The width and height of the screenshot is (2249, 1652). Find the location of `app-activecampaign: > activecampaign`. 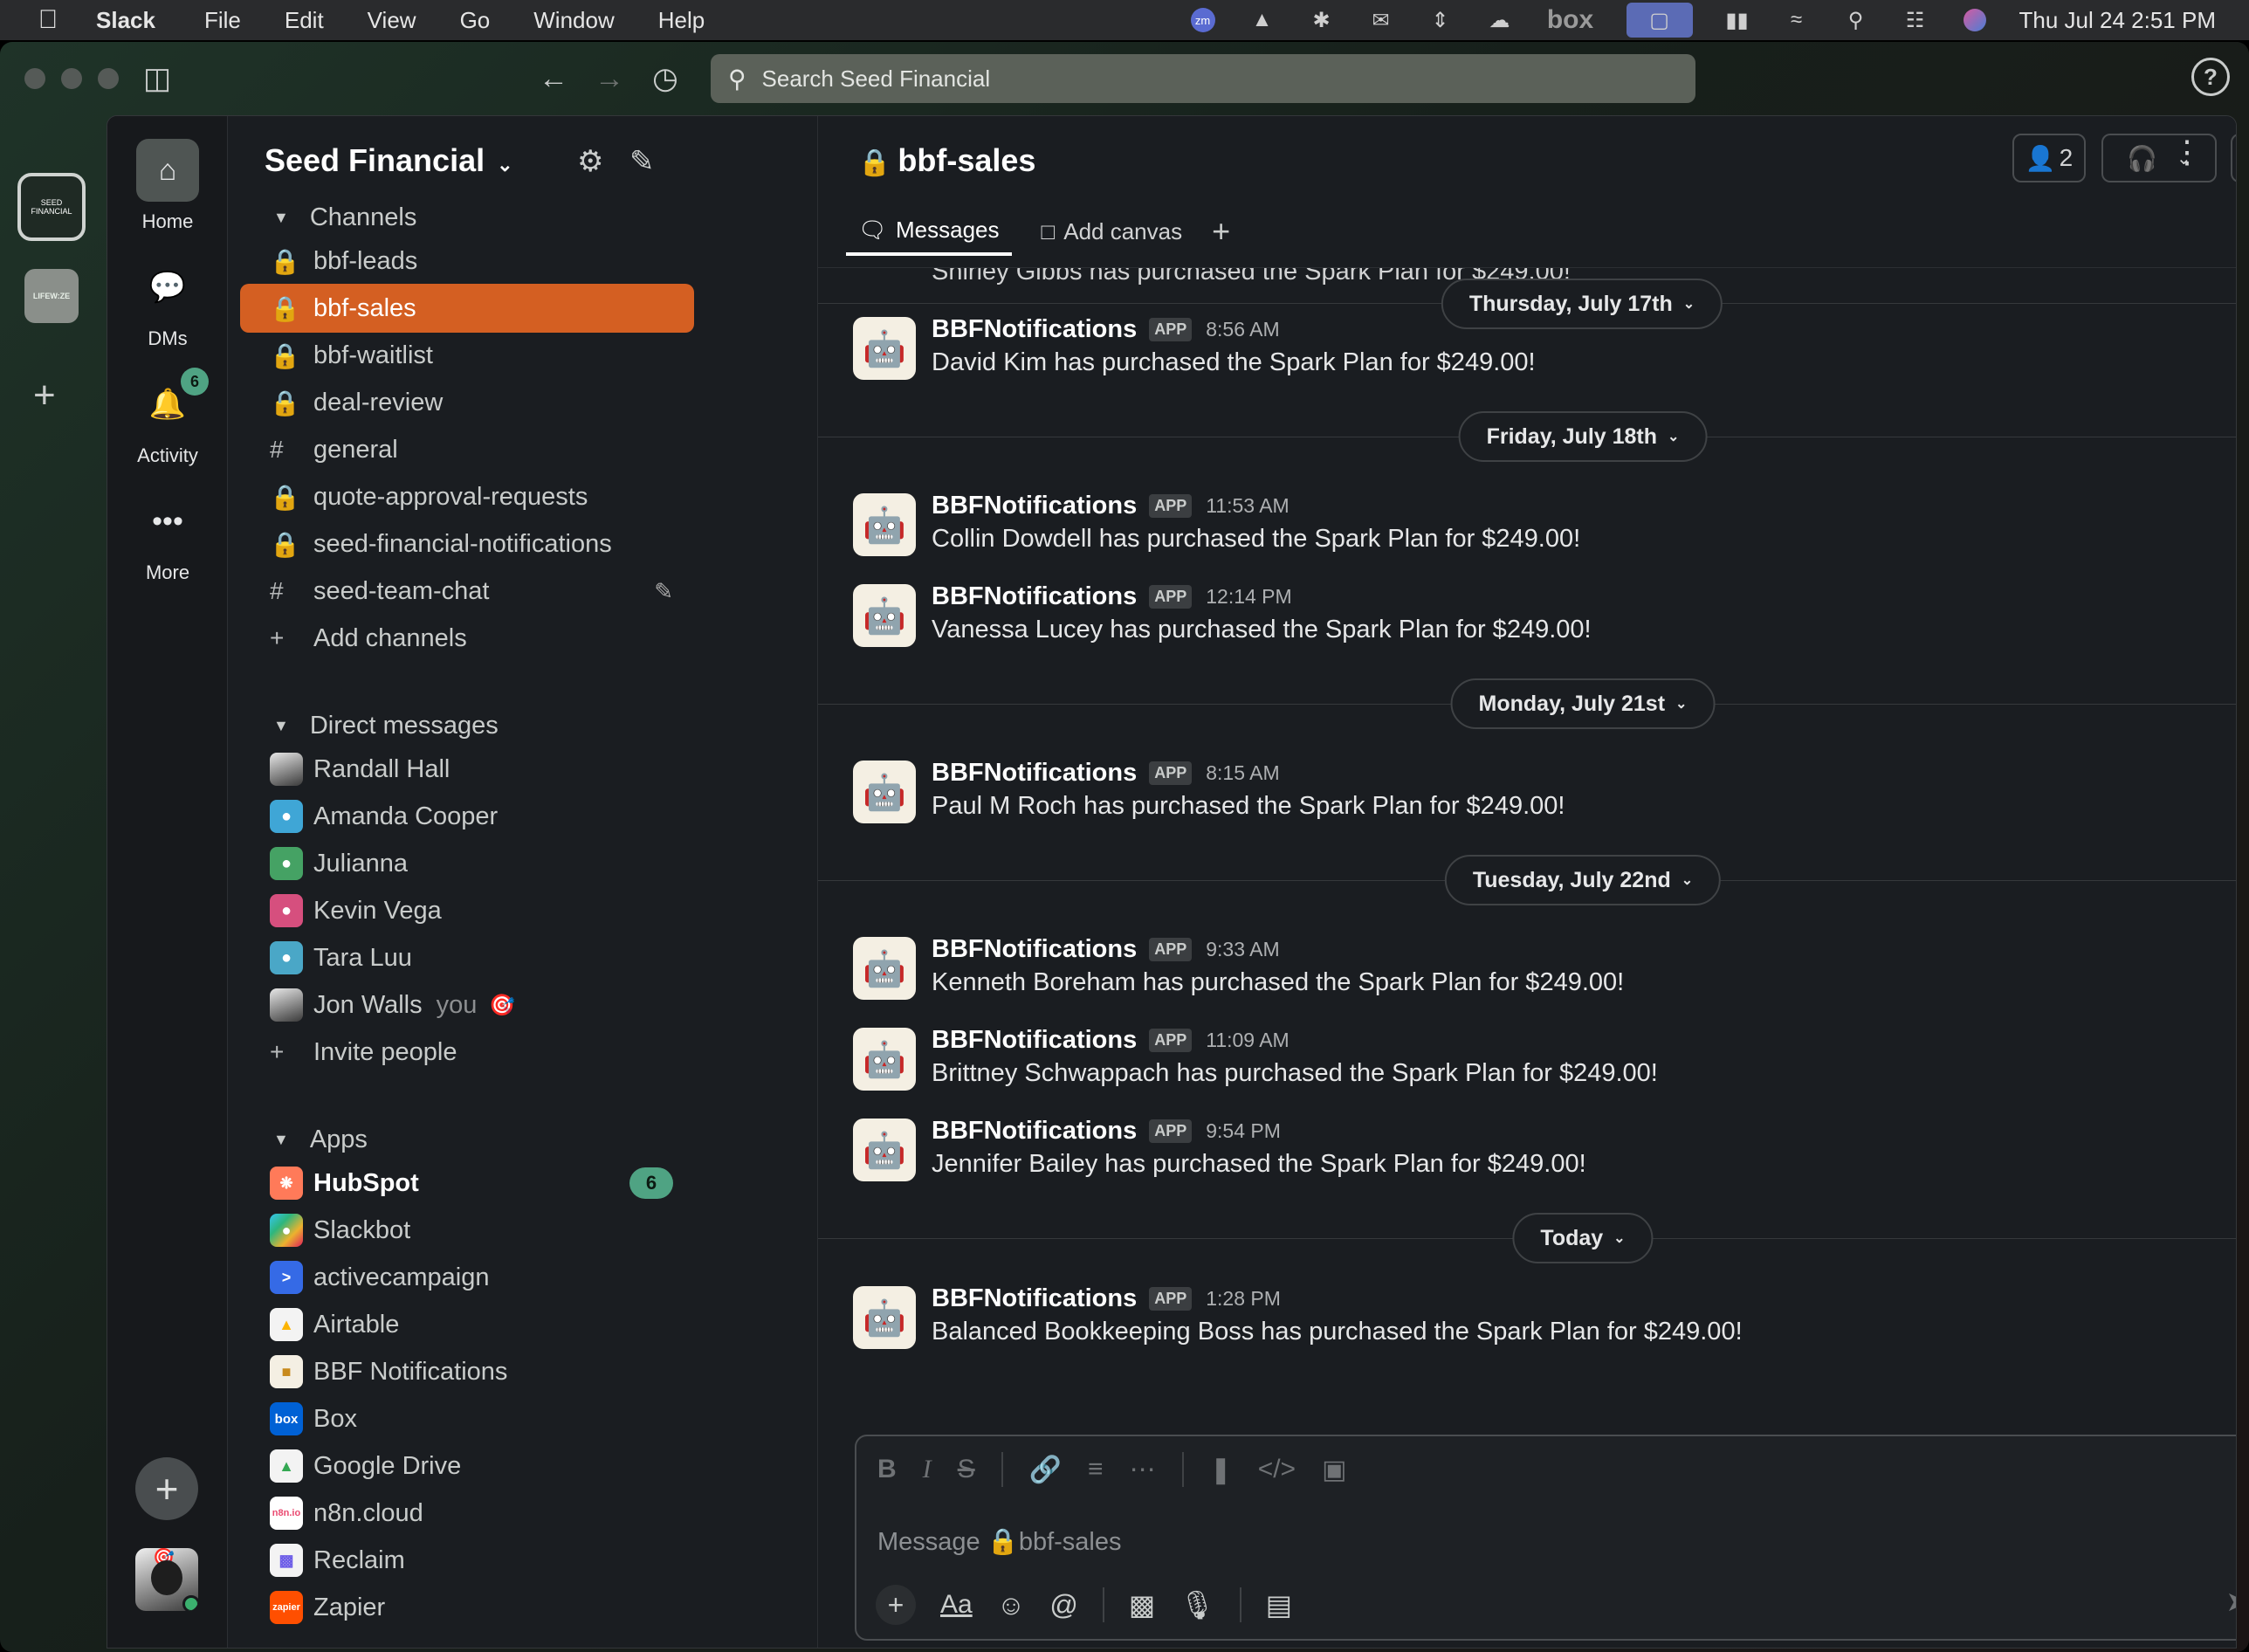

app-activecampaign: > activecampaign is located at coordinates (467, 1277).